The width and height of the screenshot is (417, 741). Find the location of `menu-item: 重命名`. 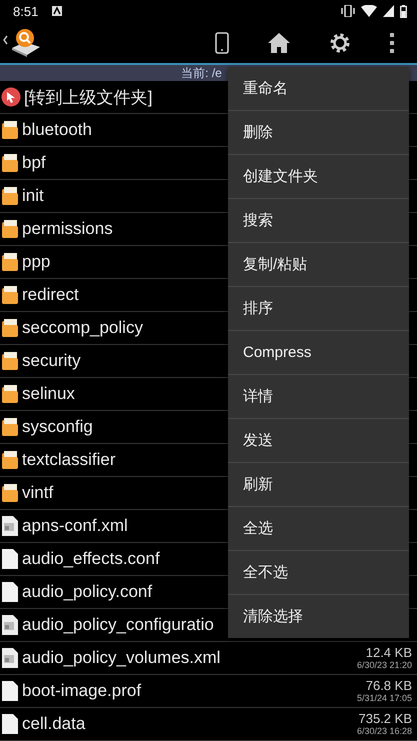

menu-item: 重命名 is located at coordinates (318, 89).